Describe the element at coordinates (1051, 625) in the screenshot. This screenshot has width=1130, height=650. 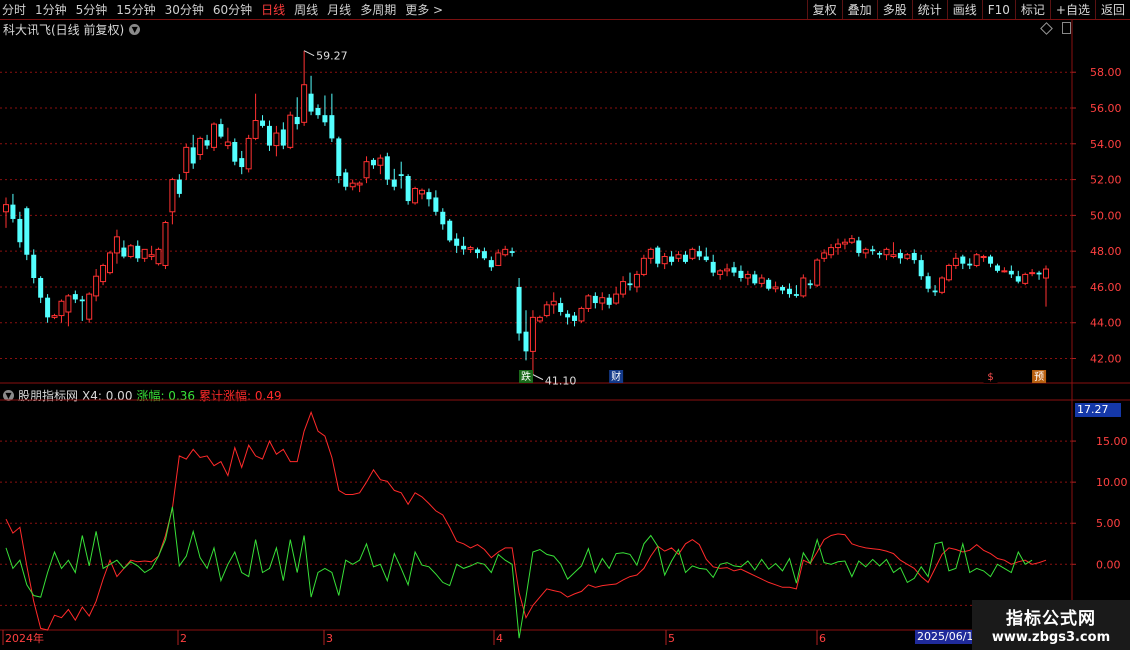
I see `watermark-logo: 指标公式网 www.zbgs3.com` at that location.